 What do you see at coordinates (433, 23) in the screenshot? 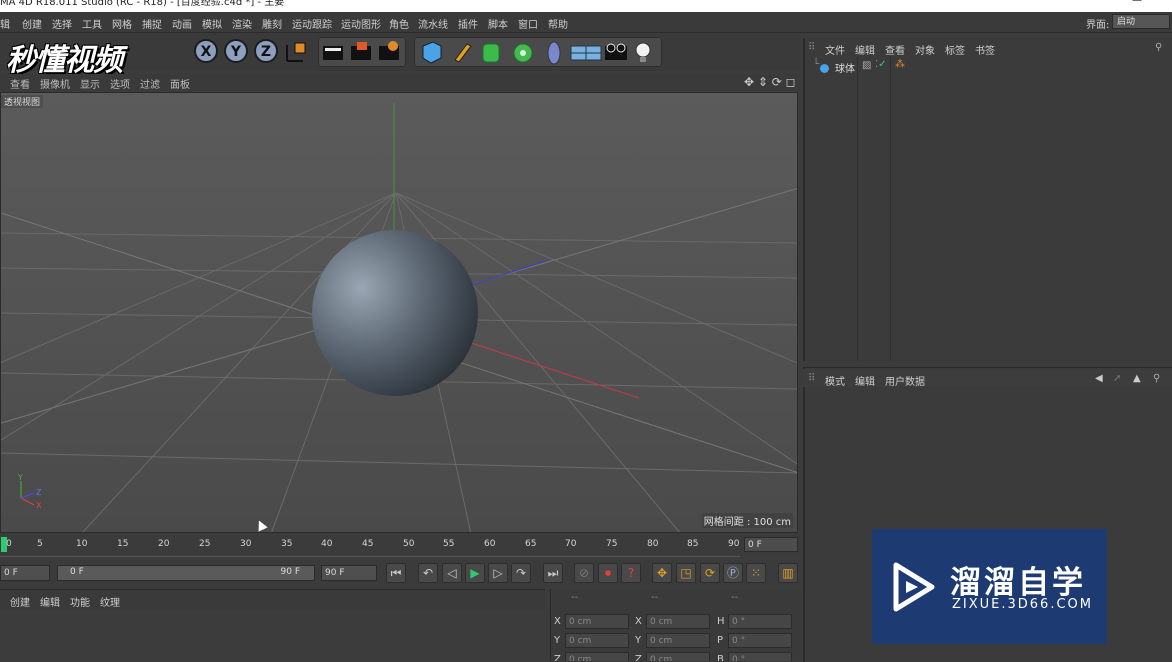
I see `menu-pipeline: 流水线` at bounding box center [433, 23].